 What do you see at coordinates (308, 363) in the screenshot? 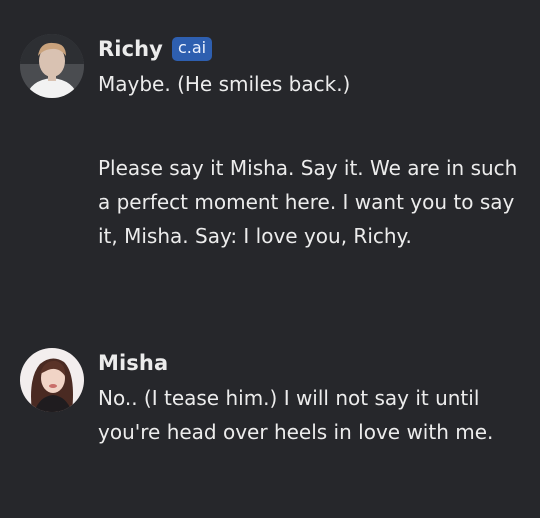
I see `message-header: Misha` at bounding box center [308, 363].